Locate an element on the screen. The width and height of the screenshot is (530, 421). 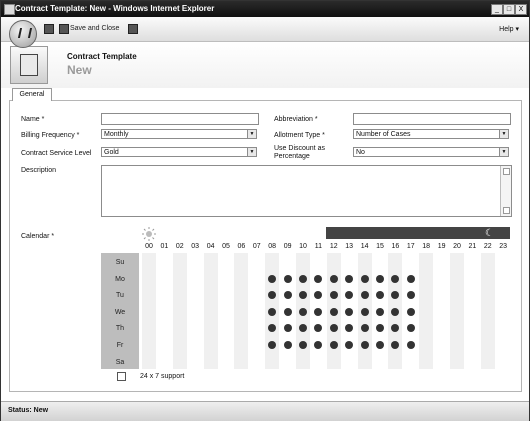
name-field is located at coordinates (180, 119).